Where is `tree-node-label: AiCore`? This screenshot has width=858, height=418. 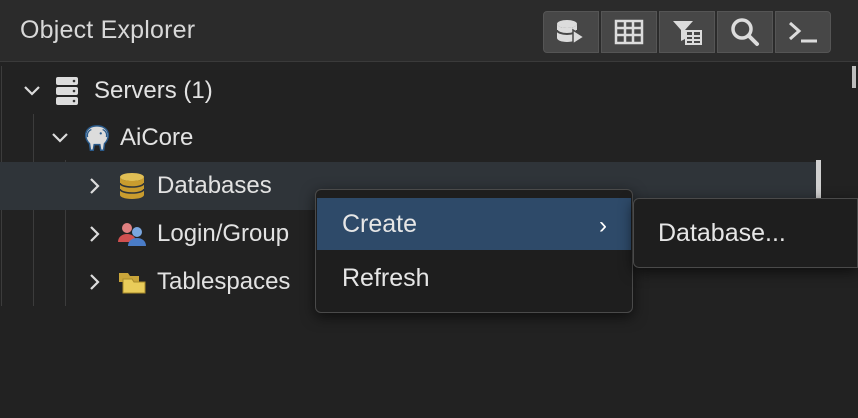 tree-node-label: AiCore is located at coordinates (157, 137).